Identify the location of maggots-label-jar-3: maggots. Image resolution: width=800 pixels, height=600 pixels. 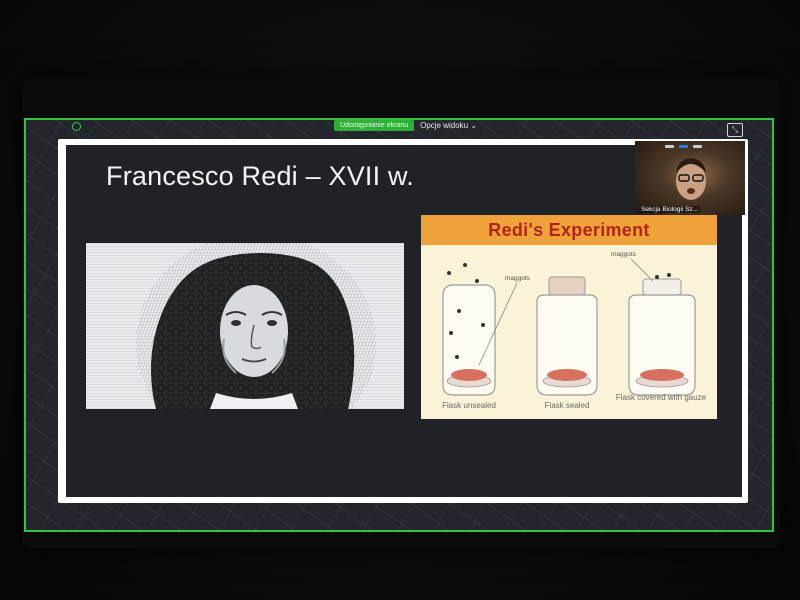
(623, 254).